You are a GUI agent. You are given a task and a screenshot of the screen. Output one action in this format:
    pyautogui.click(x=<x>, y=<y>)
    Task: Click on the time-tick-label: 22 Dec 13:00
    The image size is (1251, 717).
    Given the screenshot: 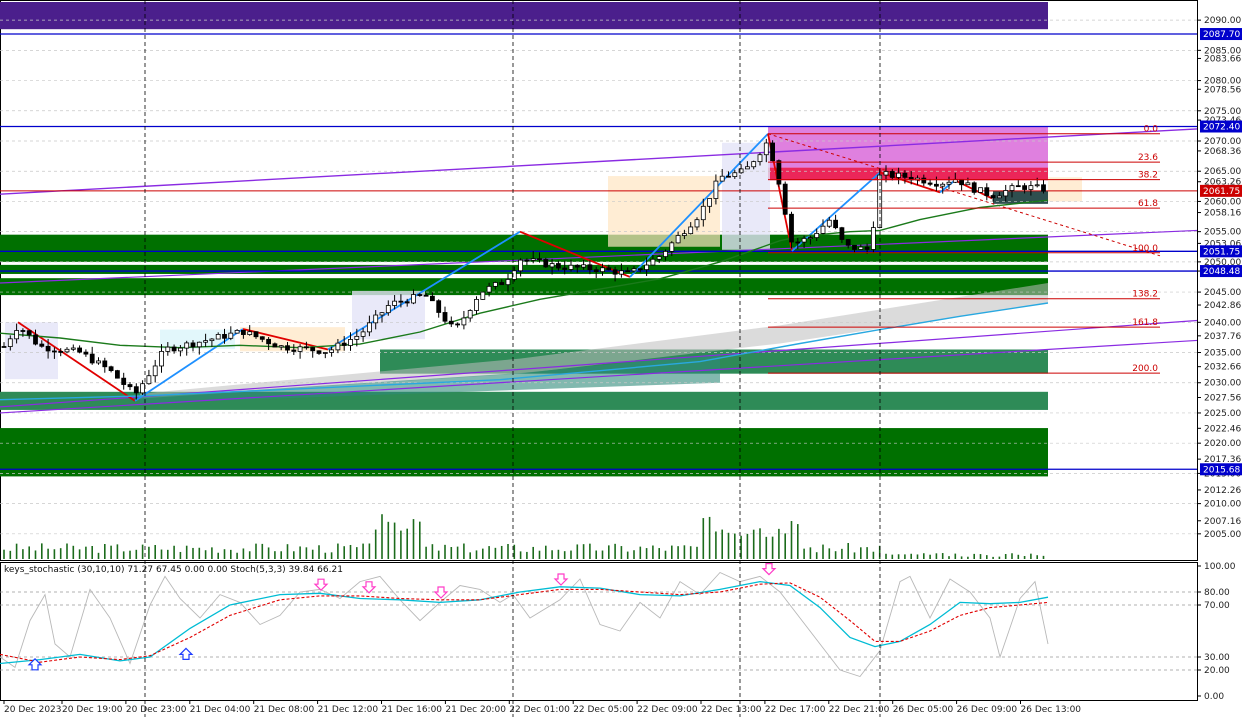 What is the action you would take?
    pyautogui.click(x=731, y=710)
    